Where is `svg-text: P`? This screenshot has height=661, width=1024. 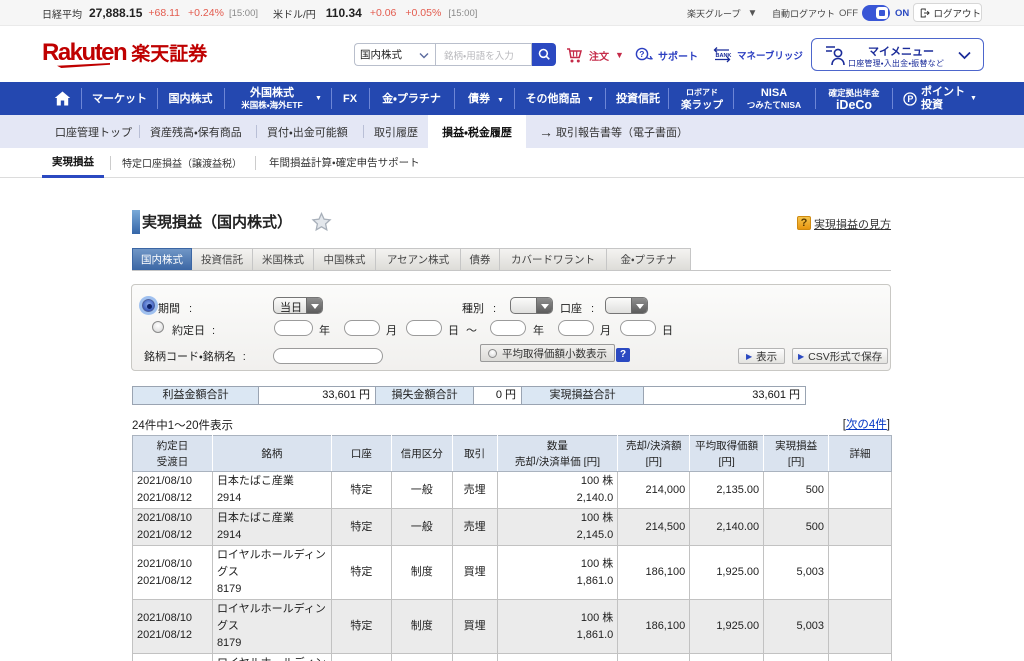 svg-text: P is located at coordinates (910, 99).